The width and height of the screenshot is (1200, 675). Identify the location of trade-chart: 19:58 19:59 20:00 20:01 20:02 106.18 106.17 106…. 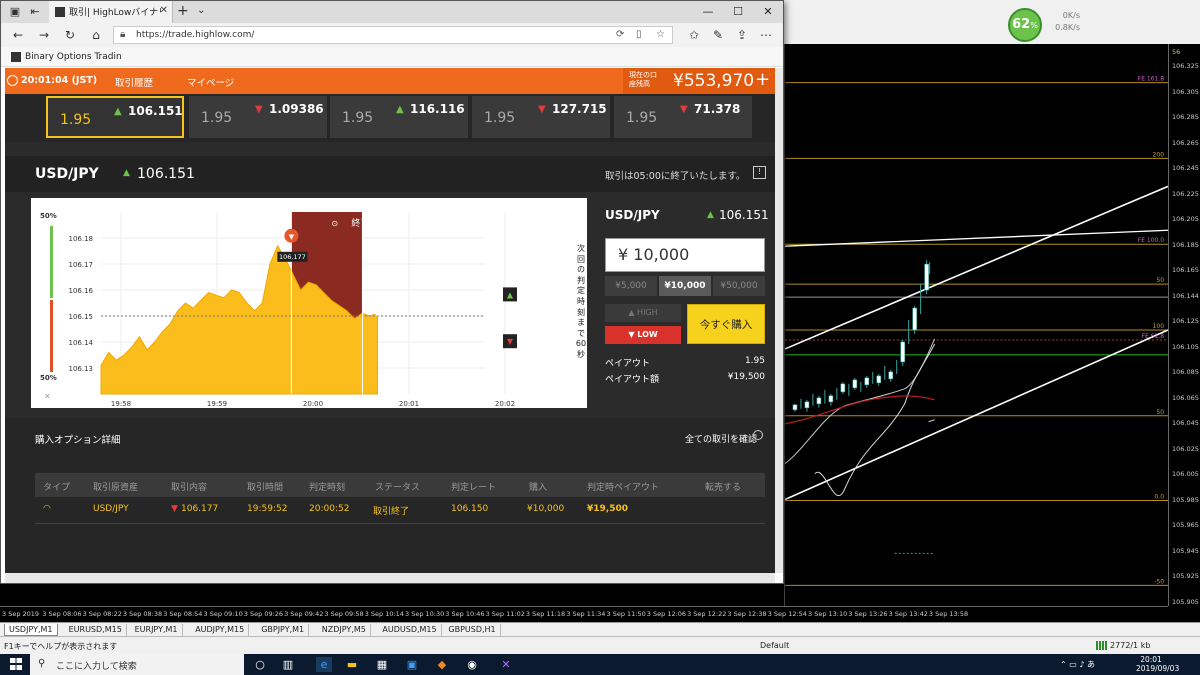
(309, 303).